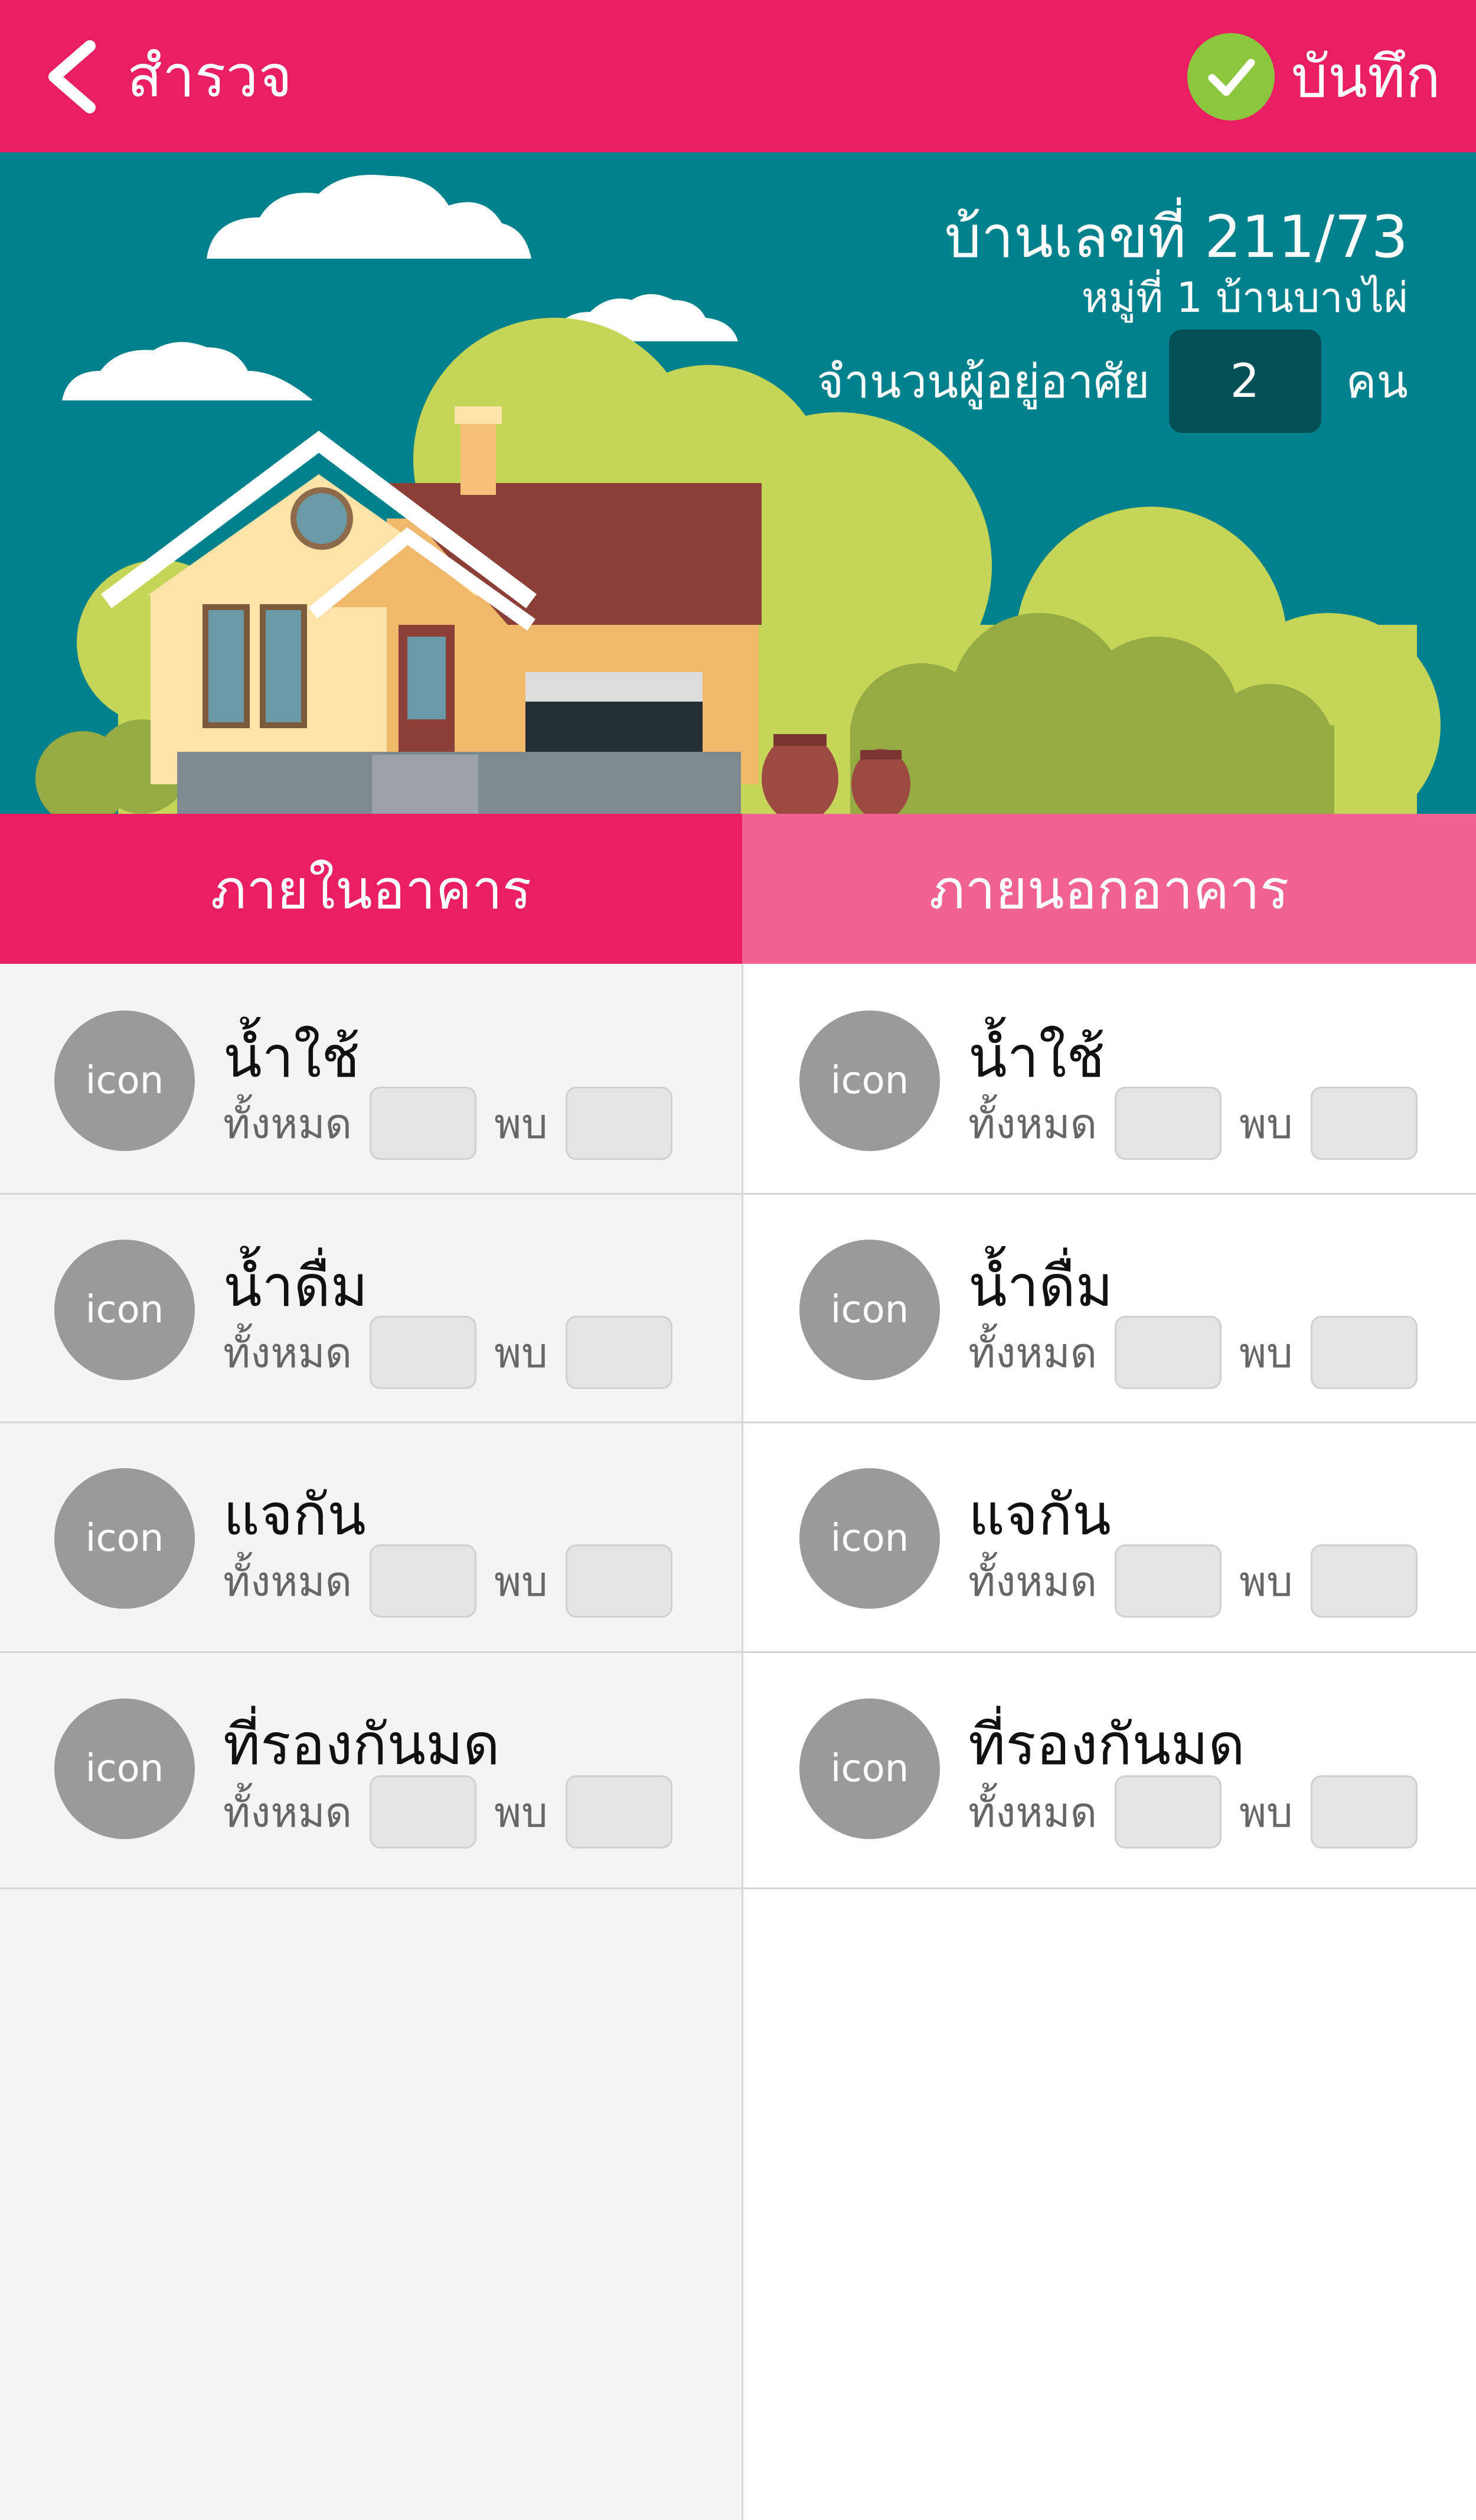  Describe the element at coordinates (1109, 889) in the screenshot. I see `tab-outdoor: ภายนอกอาคาร` at that location.